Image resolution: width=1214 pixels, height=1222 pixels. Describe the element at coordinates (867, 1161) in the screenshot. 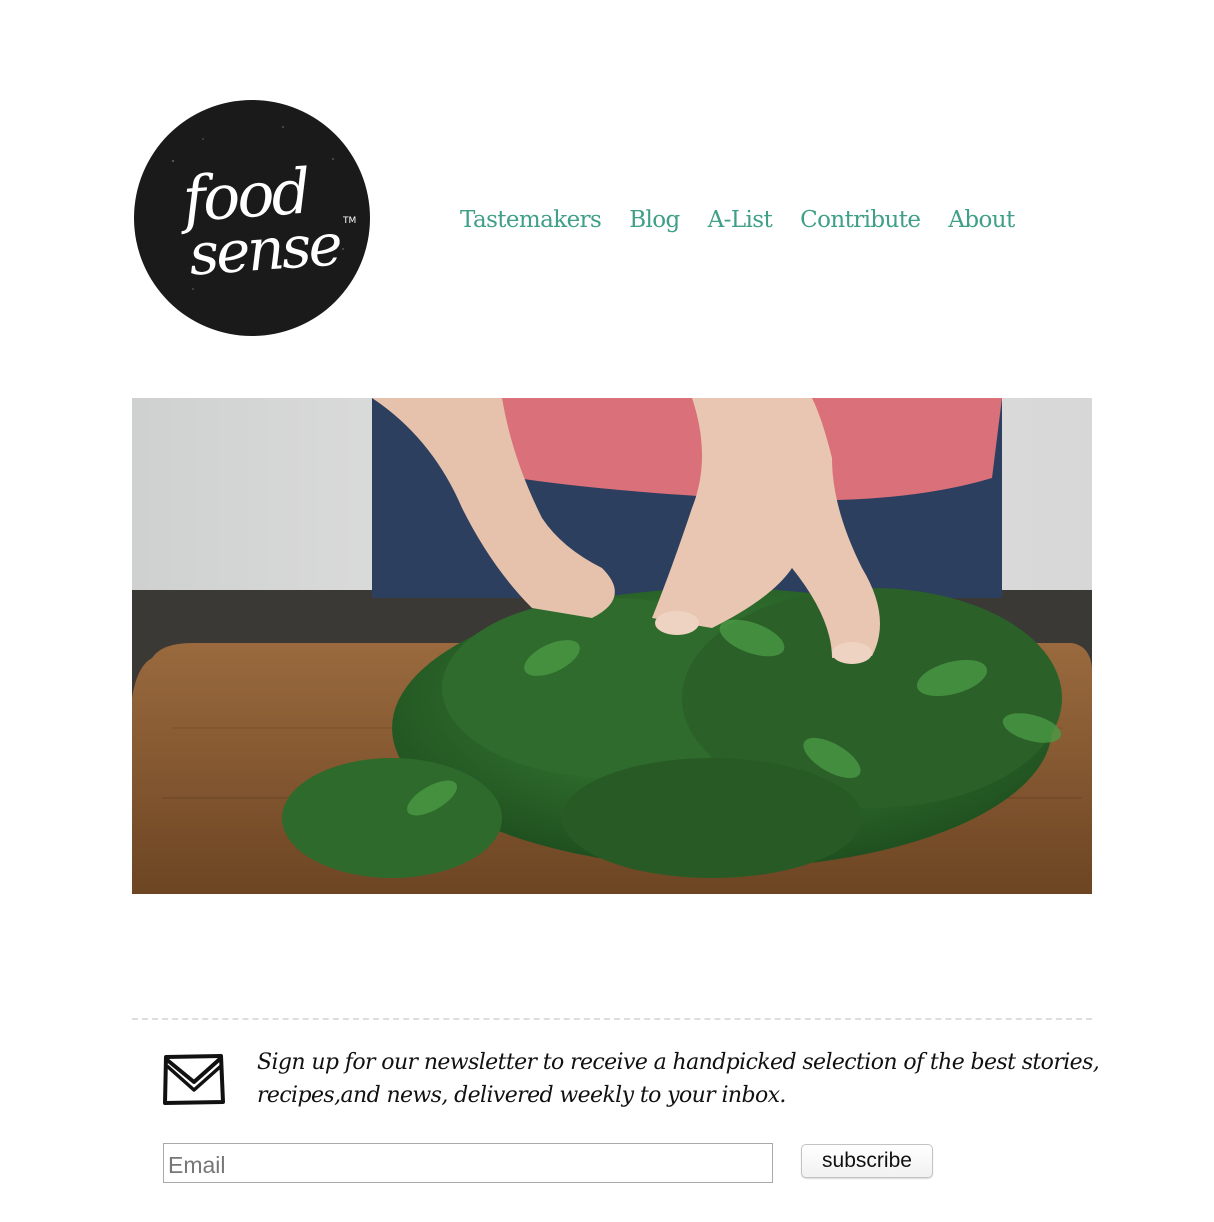

I see `subscribe-button: subscribe` at that location.